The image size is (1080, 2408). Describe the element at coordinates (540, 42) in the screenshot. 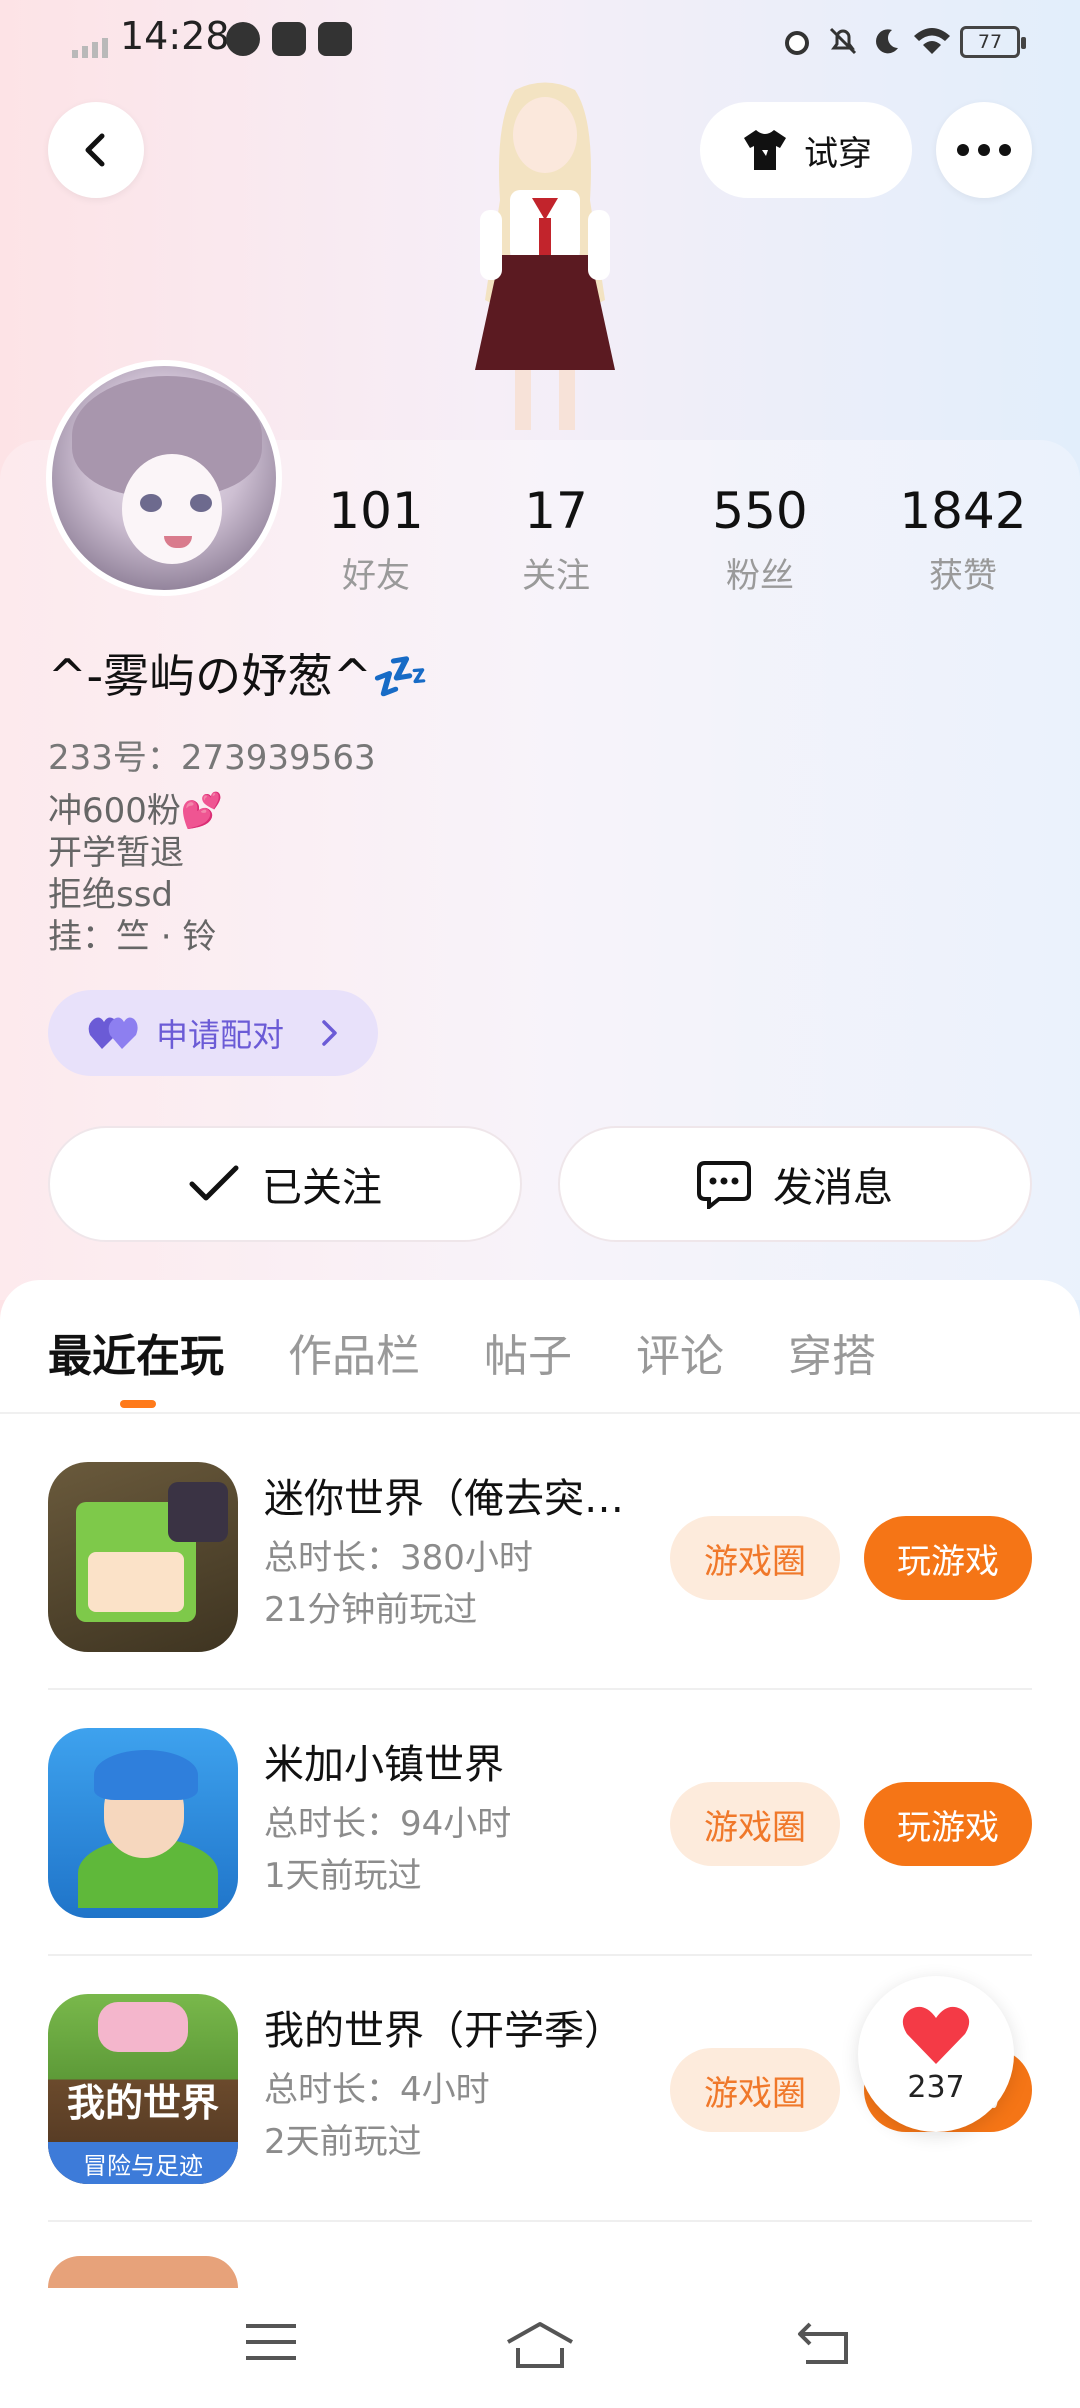

I see `status-bar: 14:28 77` at that location.